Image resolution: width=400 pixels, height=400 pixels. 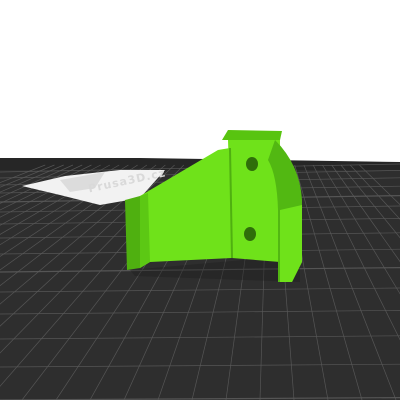 I want to click on model-hole-bottom, so click(x=250, y=234).